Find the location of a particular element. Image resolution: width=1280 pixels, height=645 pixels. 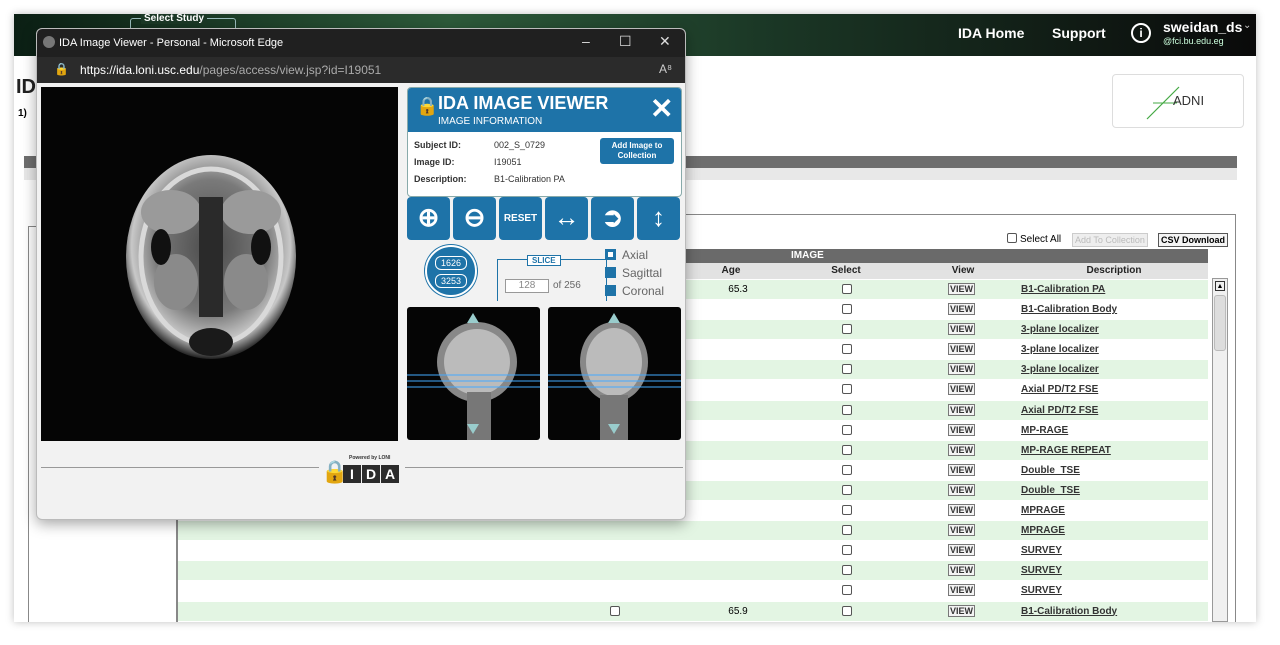

scrollbar-thumb is located at coordinates (1220, 323).